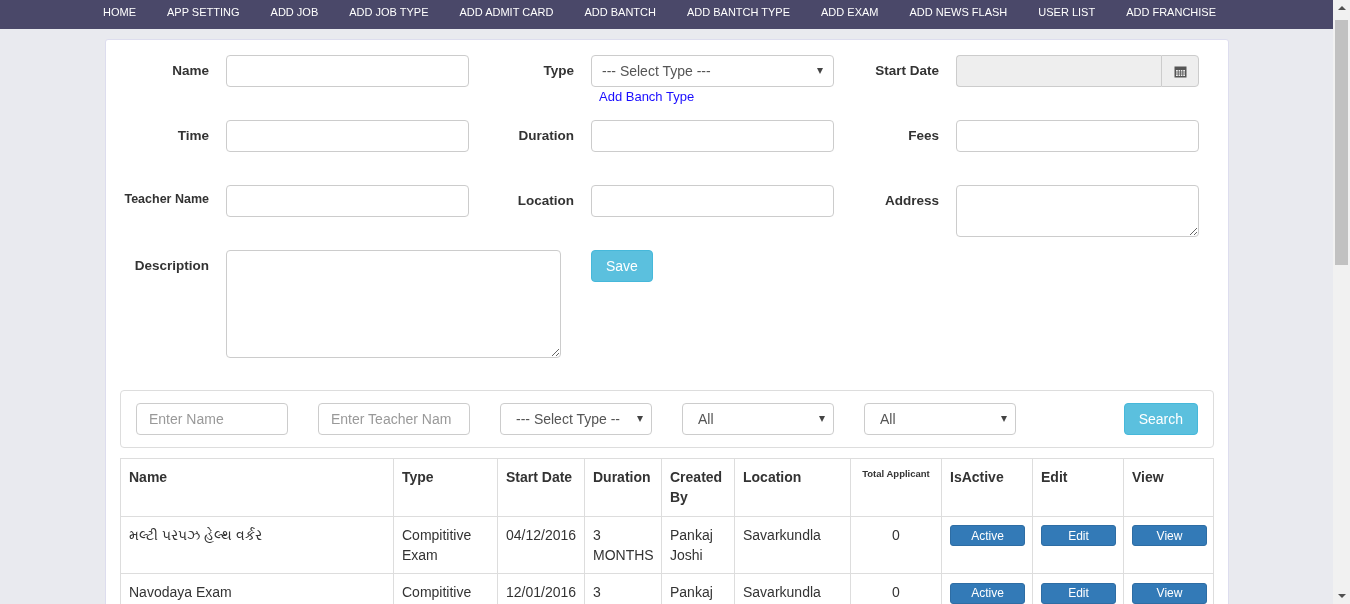  Describe the element at coordinates (445, 545) in the screenshot. I see `table-cell: Compititive Exam` at that location.